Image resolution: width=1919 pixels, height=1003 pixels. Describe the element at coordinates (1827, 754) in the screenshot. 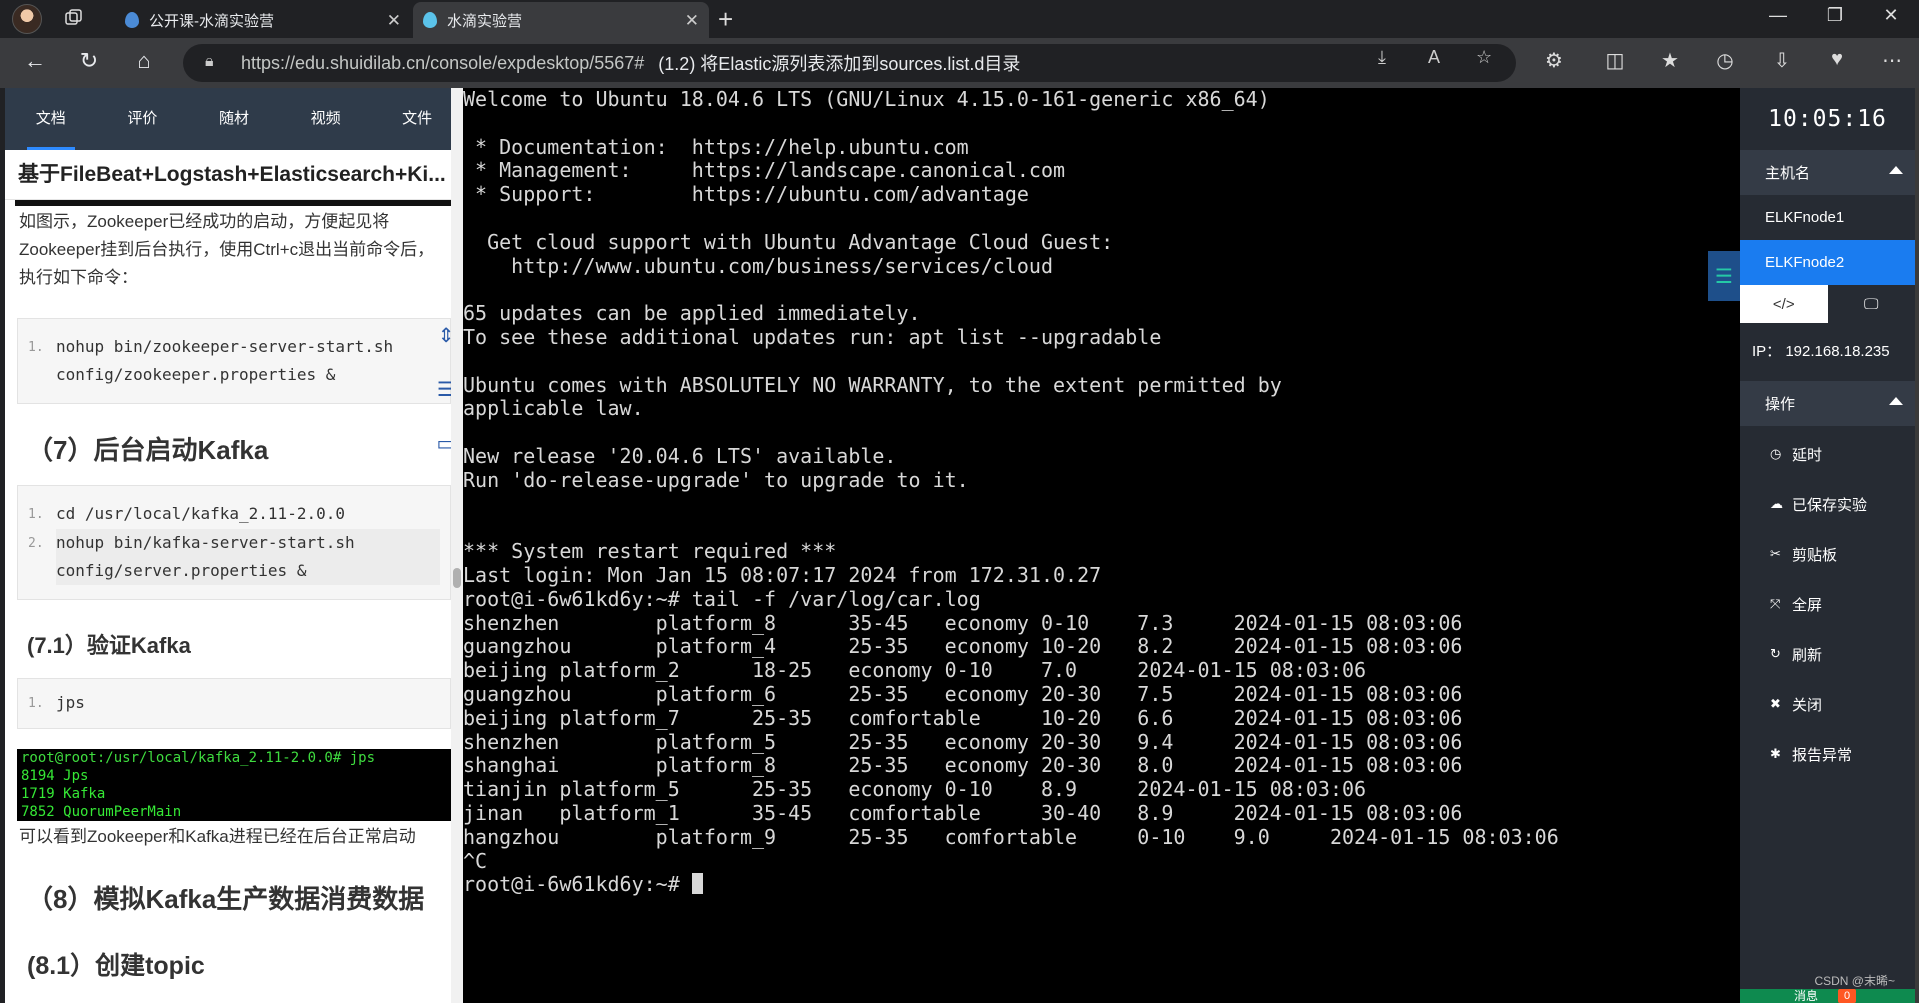

I see `op-report-button: ✱ 报告异常` at that location.